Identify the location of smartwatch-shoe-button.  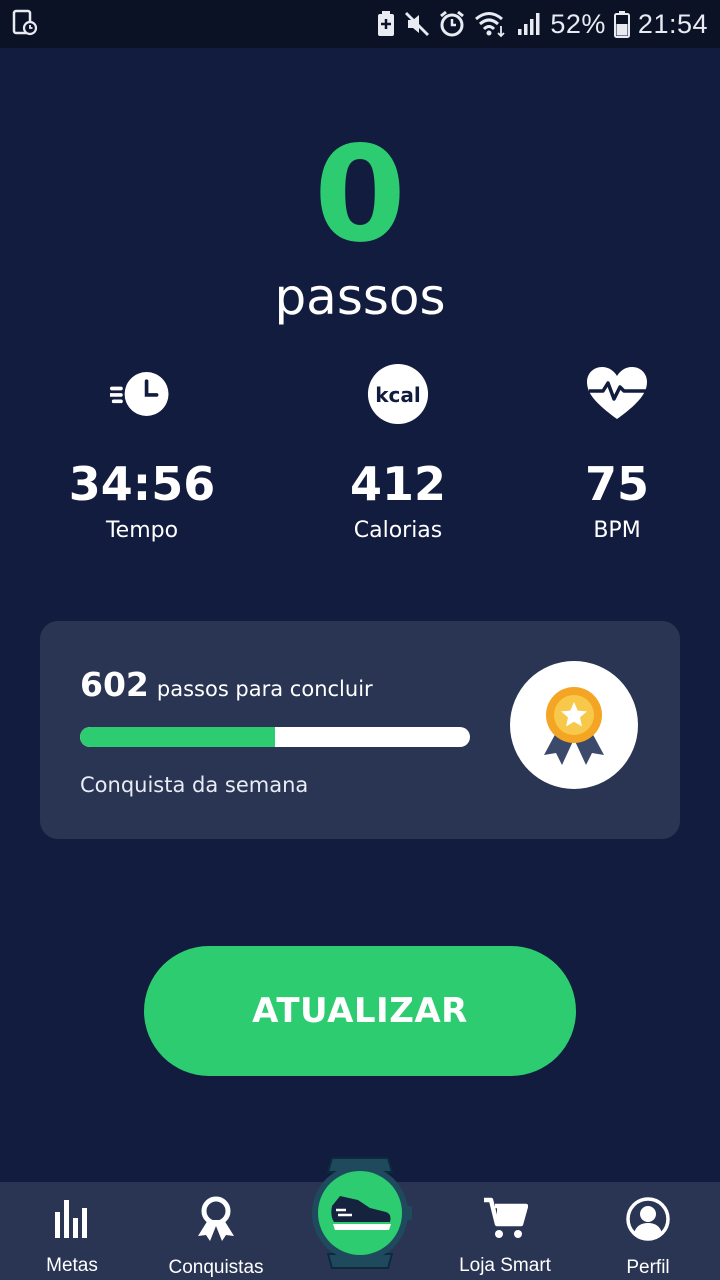
(360, 1215).